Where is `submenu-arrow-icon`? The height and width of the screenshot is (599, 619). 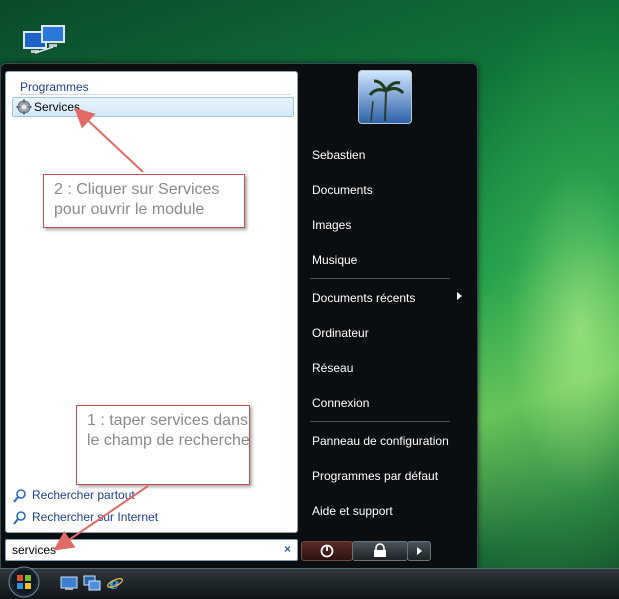 submenu-arrow-icon is located at coordinates (459, 296).